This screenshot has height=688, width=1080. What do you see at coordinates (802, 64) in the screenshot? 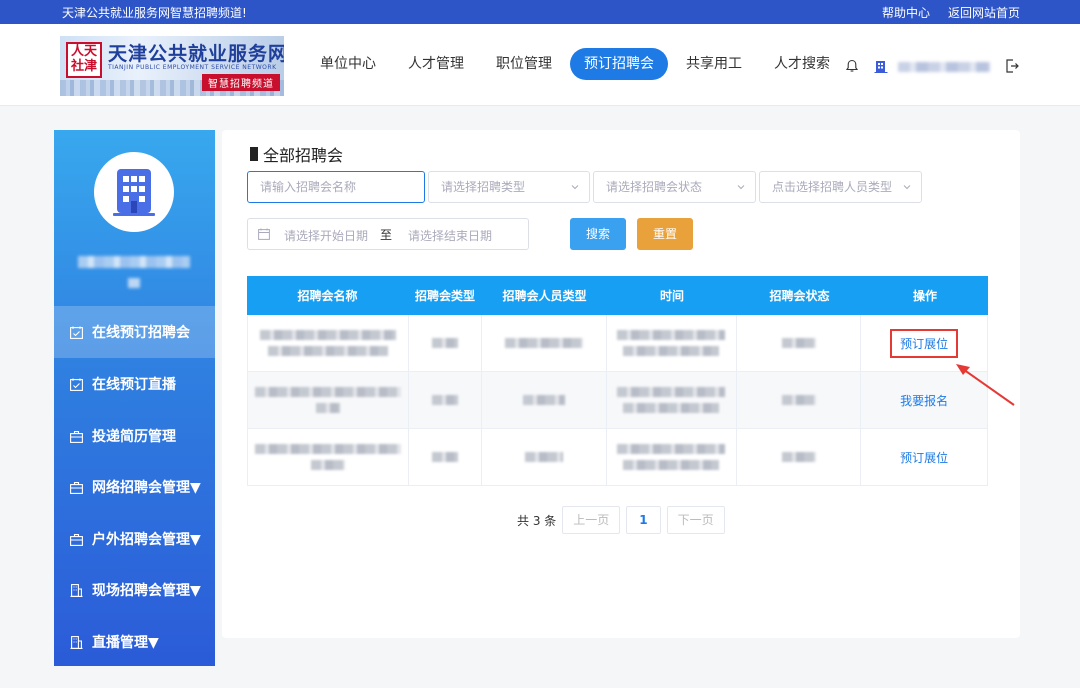
I see `nav-talent-search: 人才搜索` at bounding box center [802, 64].